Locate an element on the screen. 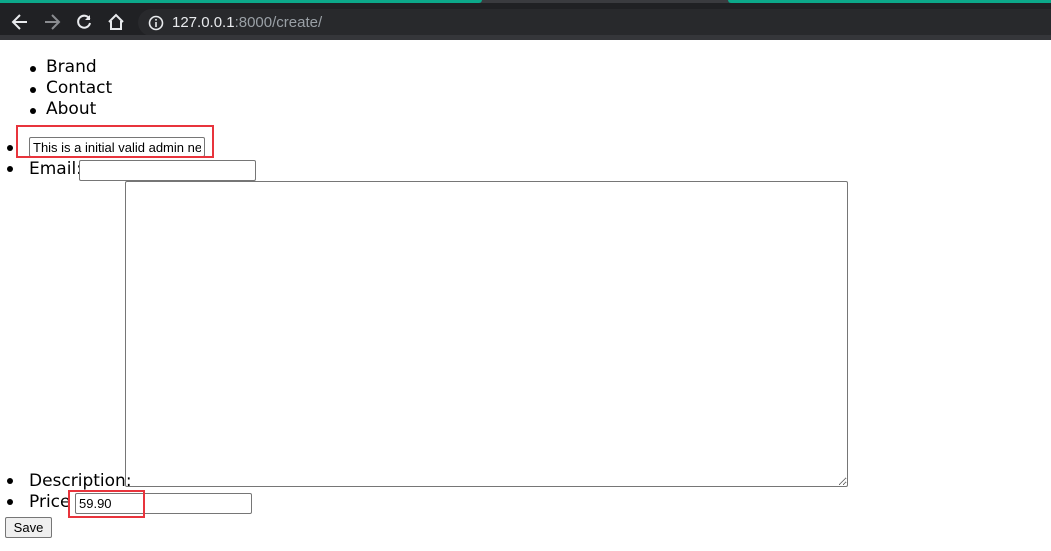 Image resolution: width=1051 pixels, height=551 pixels. description-label: Description: is located at coordinates (80, 481).